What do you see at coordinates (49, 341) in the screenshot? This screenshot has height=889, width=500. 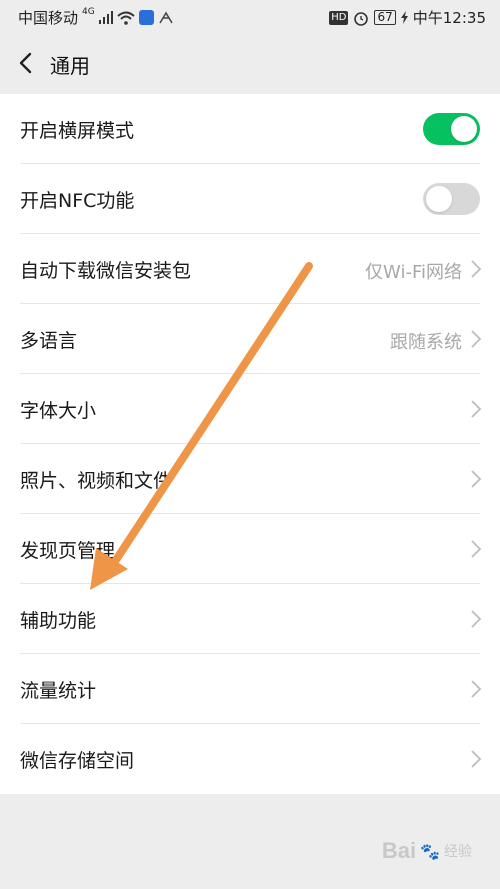 I see `setting-label: 多语言` at bounding box center [49, 341].